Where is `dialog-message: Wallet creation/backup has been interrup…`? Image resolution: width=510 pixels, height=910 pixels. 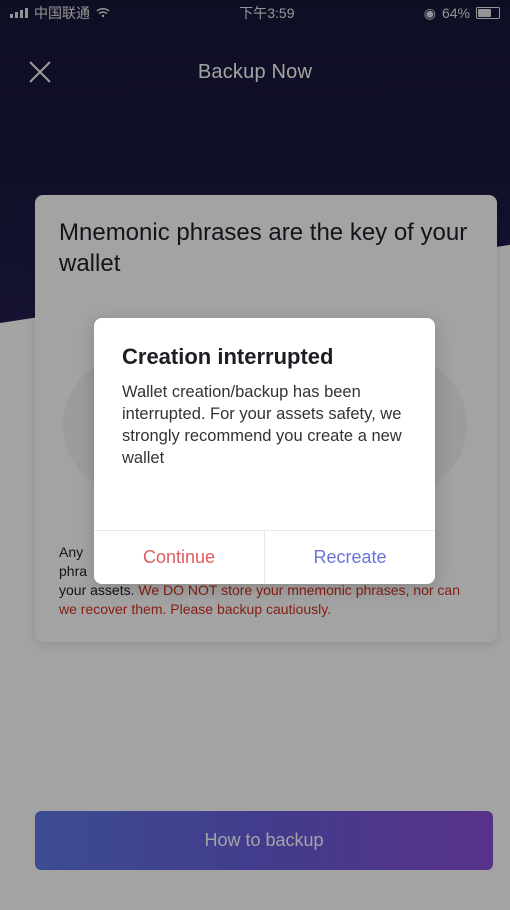 dialog-message: Wallet creation/backup has been interrup… is located at coordinates (262, 425).